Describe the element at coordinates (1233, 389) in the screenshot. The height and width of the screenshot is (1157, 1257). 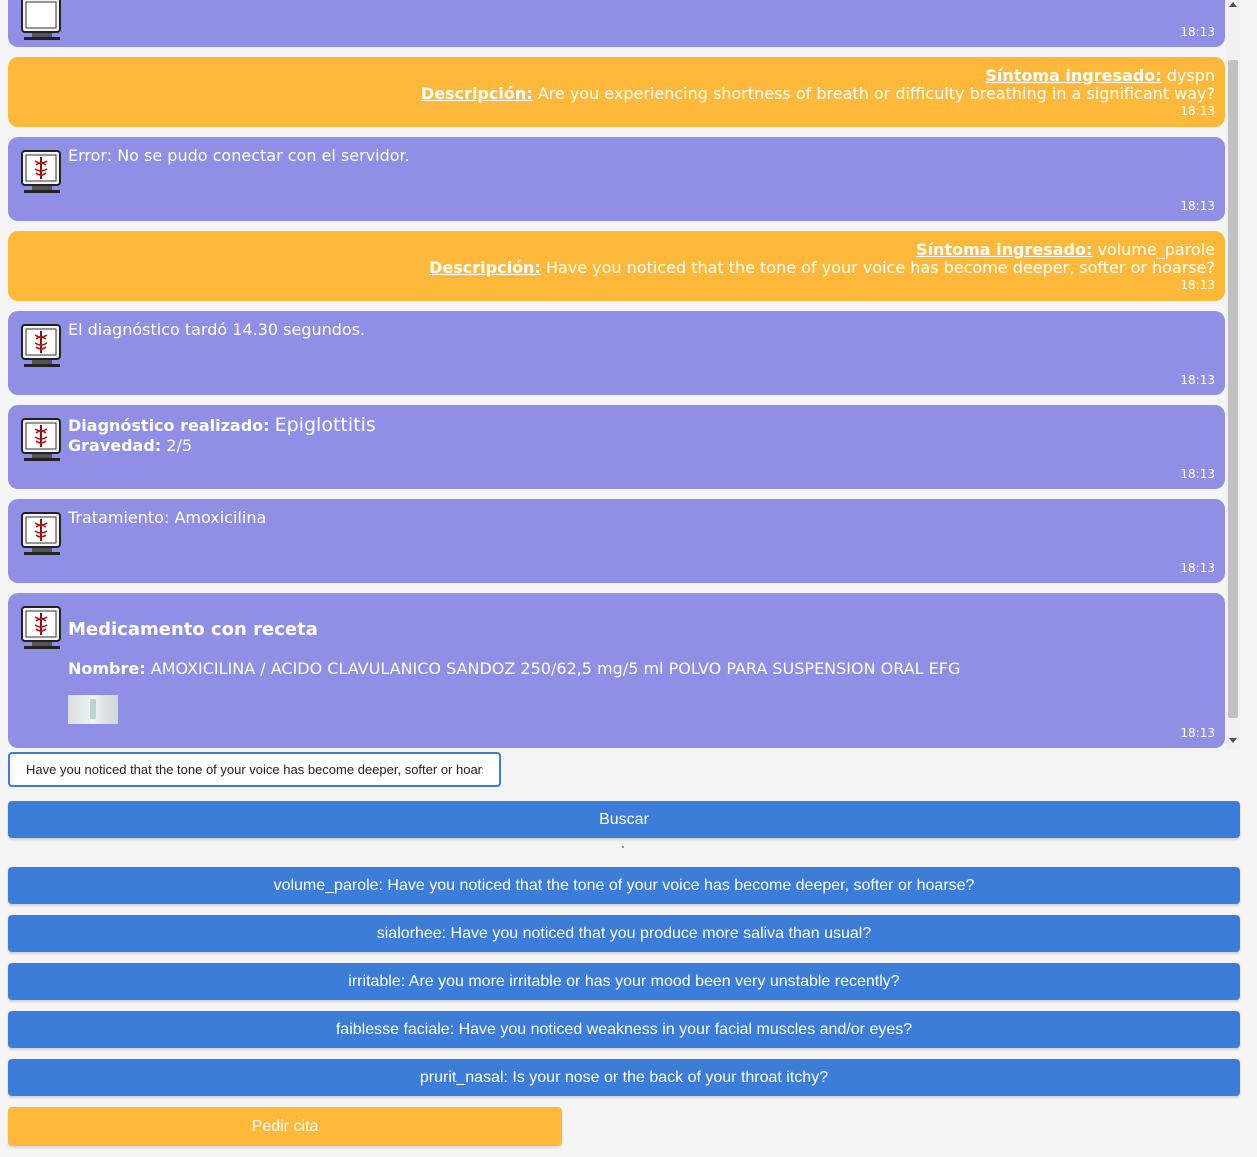
I see `scrollbar-thumb` at that location.